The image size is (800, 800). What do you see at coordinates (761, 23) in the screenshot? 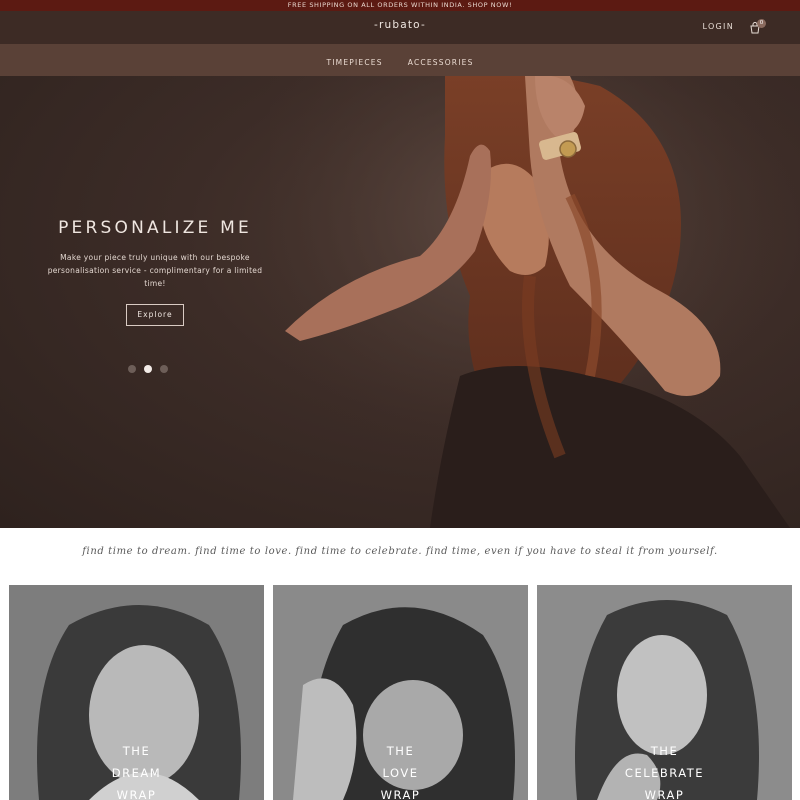
I see `cart-count-badge: 0` at bounding box center [761, 23].